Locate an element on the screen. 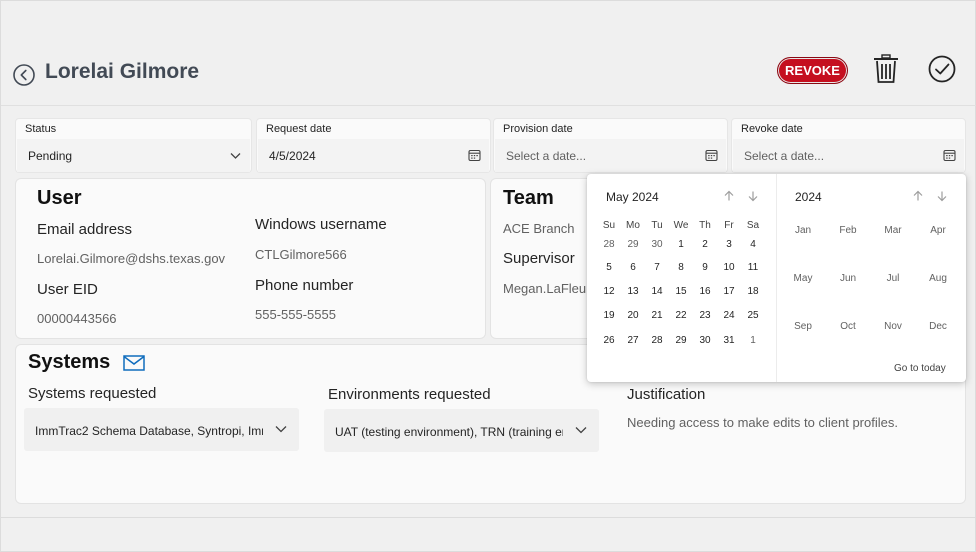 The image size is (976, 552). request-date-input: 4/5/2024 is located at coordinates (373, 155).